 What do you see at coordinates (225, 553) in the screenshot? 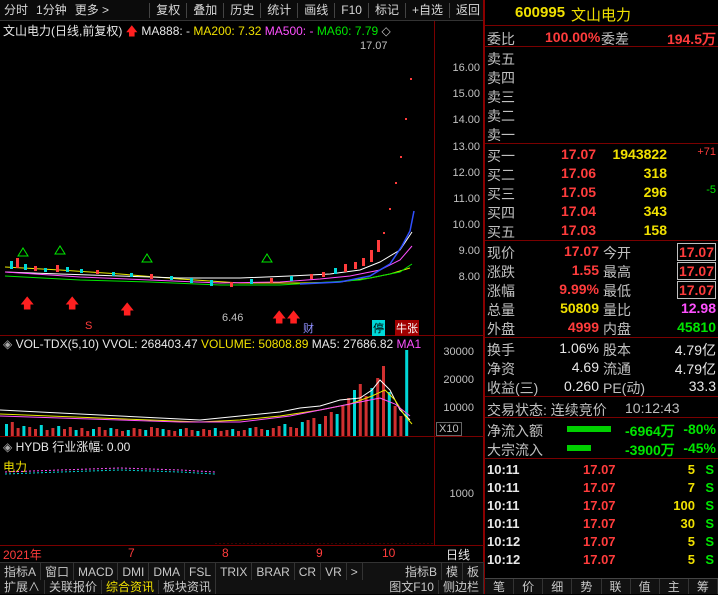
I see `month-label: 8` at bounding box center [225, 553].